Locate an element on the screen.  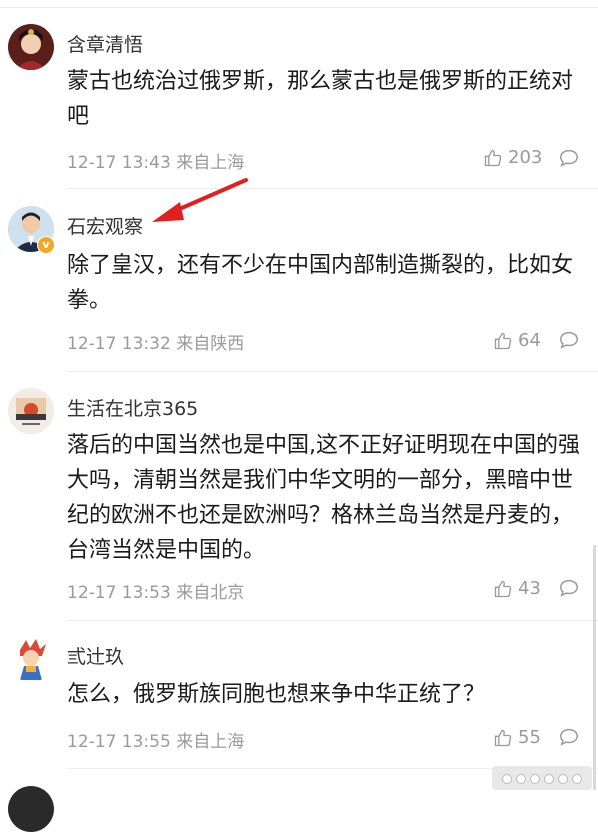
like-button: 203 is located at coordinates (512, 157).